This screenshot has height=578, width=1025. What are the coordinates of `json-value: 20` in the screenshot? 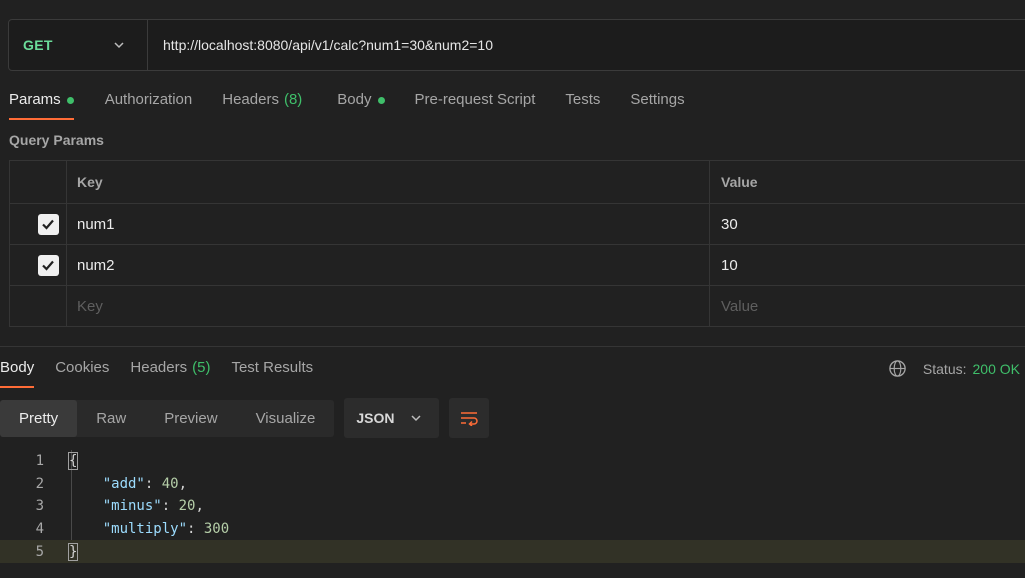 It's located at (187, 506).